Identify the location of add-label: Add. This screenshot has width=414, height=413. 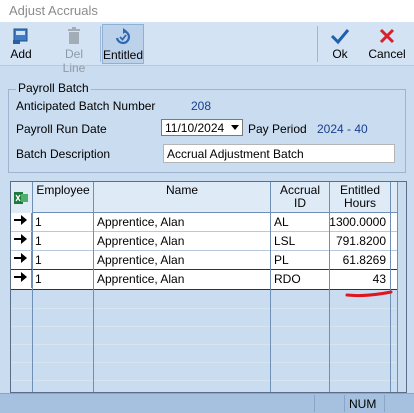
(21, 54).